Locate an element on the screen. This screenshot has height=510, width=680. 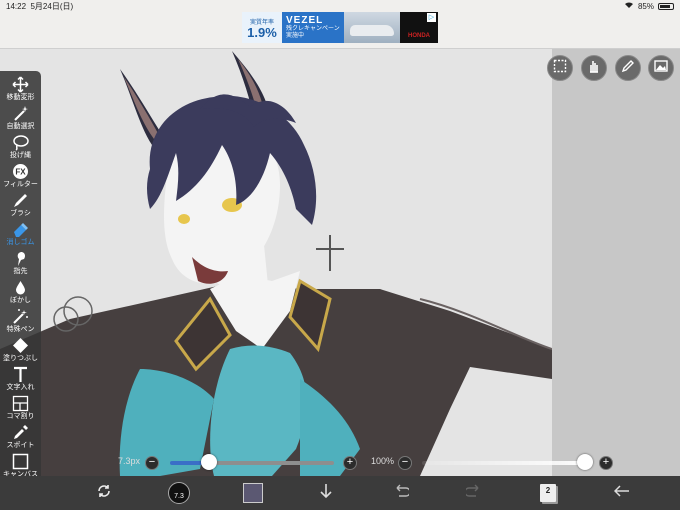
pencil-button is located at coordinates (628, 68).